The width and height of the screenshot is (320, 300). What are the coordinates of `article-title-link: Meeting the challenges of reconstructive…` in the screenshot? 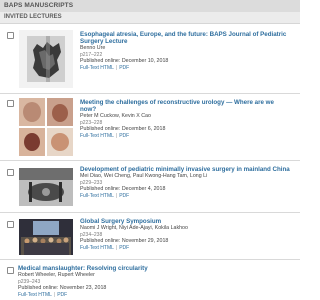 It's located at (185, 106).